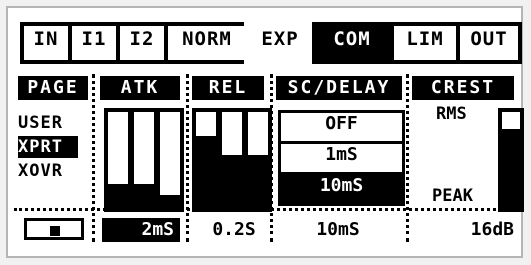 This screenshot has height=265, width=531. What do you see at coordinates (234, 230) in the screenshot?
I see `rel-value: 0.2S` at bounding box center [234, 230].